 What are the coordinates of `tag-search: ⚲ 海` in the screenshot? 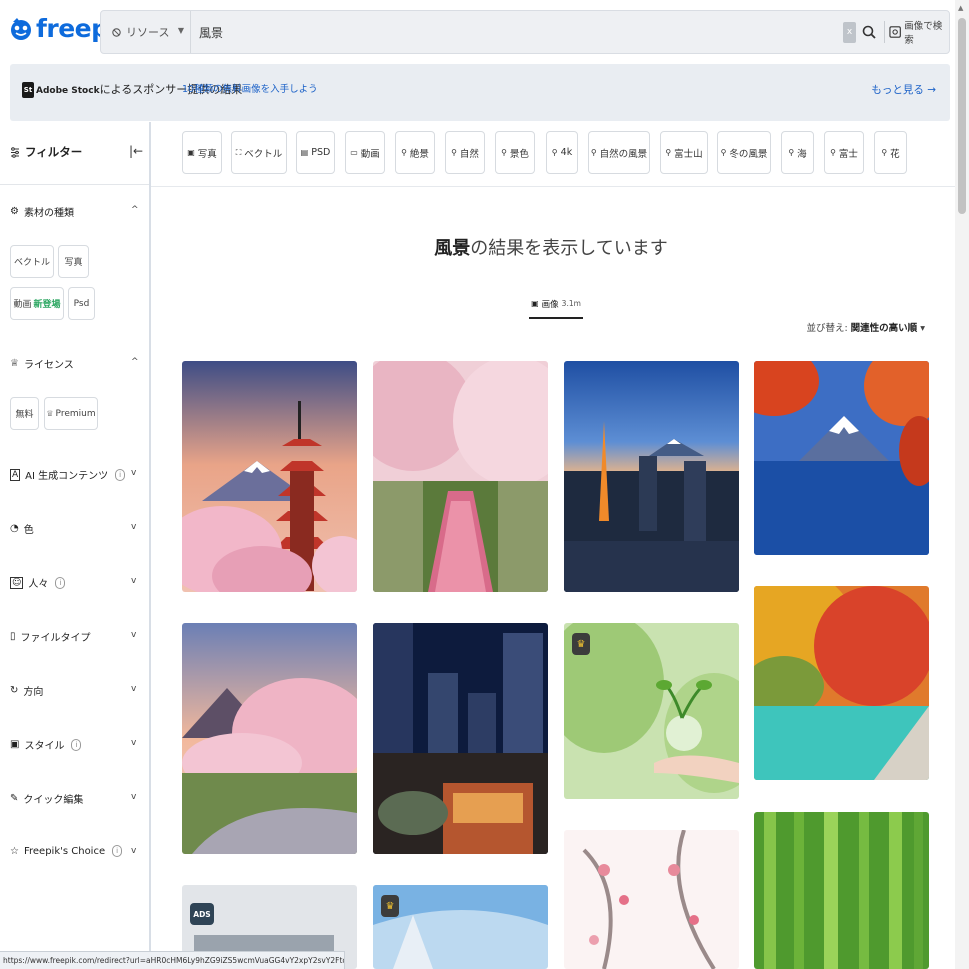 It's located at (797, 152).